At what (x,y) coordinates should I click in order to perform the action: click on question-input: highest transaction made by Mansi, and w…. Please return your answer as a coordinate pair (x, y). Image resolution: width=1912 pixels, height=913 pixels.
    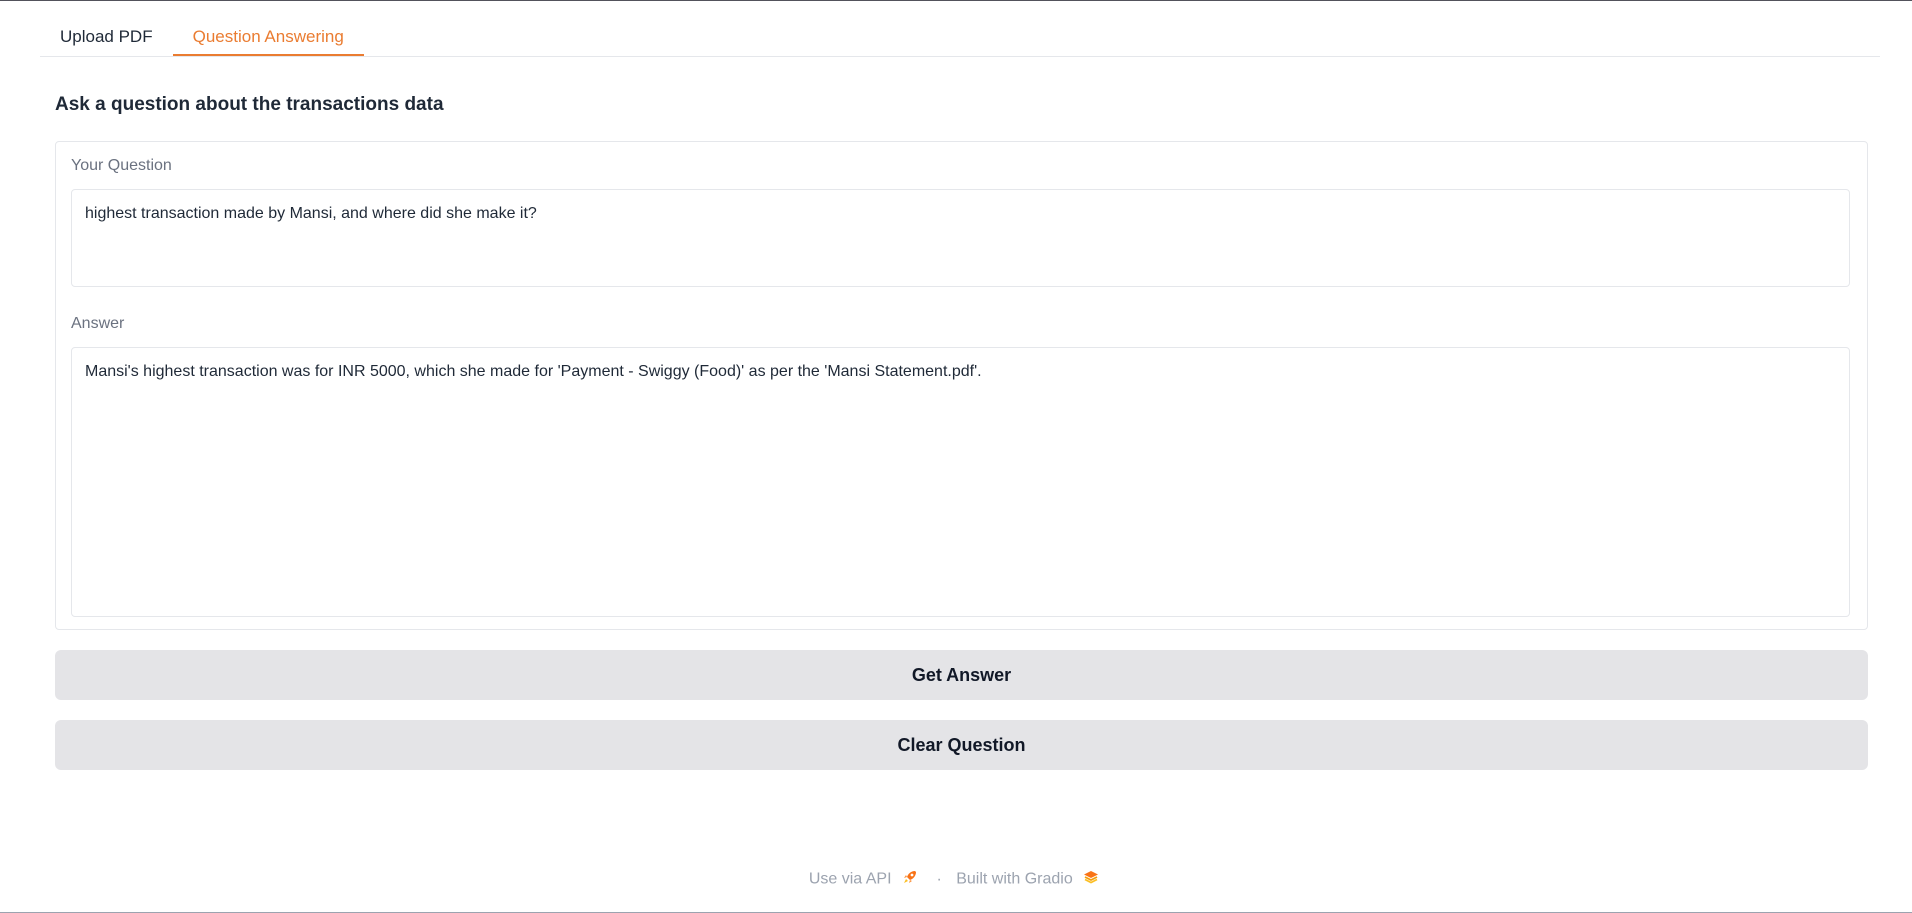
    Looking at the image, I should click on (960, 238).